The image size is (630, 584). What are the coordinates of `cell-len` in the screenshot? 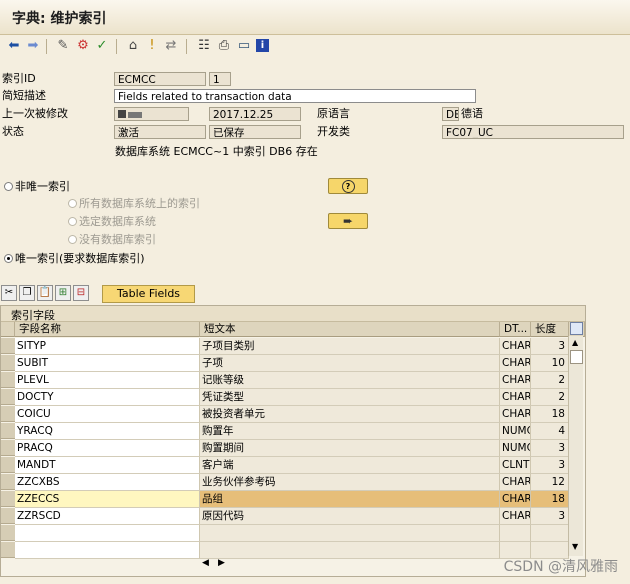 It's located at (550, 533).